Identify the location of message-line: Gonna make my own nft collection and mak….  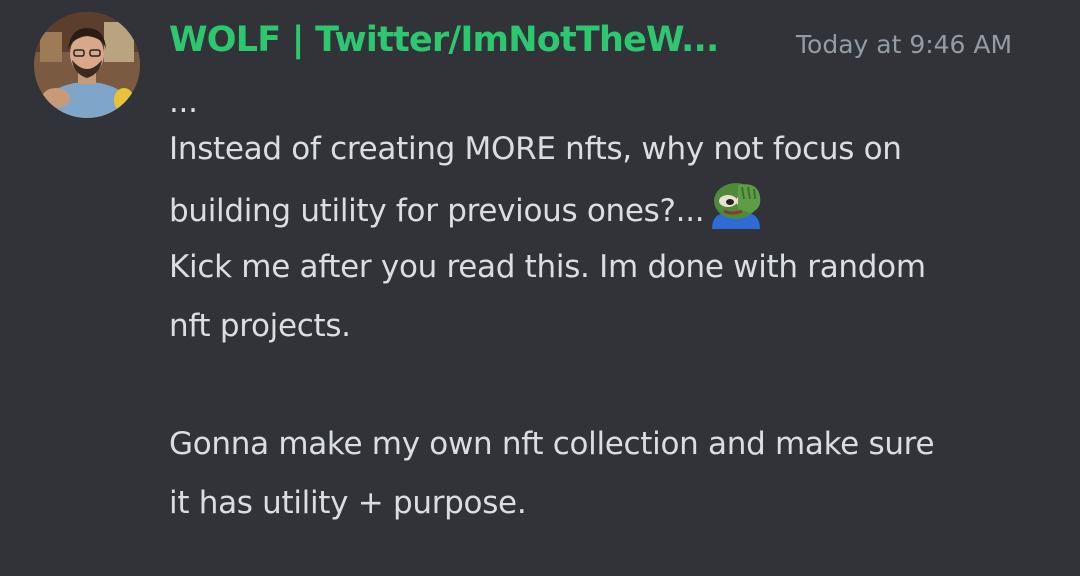
(552, 444).